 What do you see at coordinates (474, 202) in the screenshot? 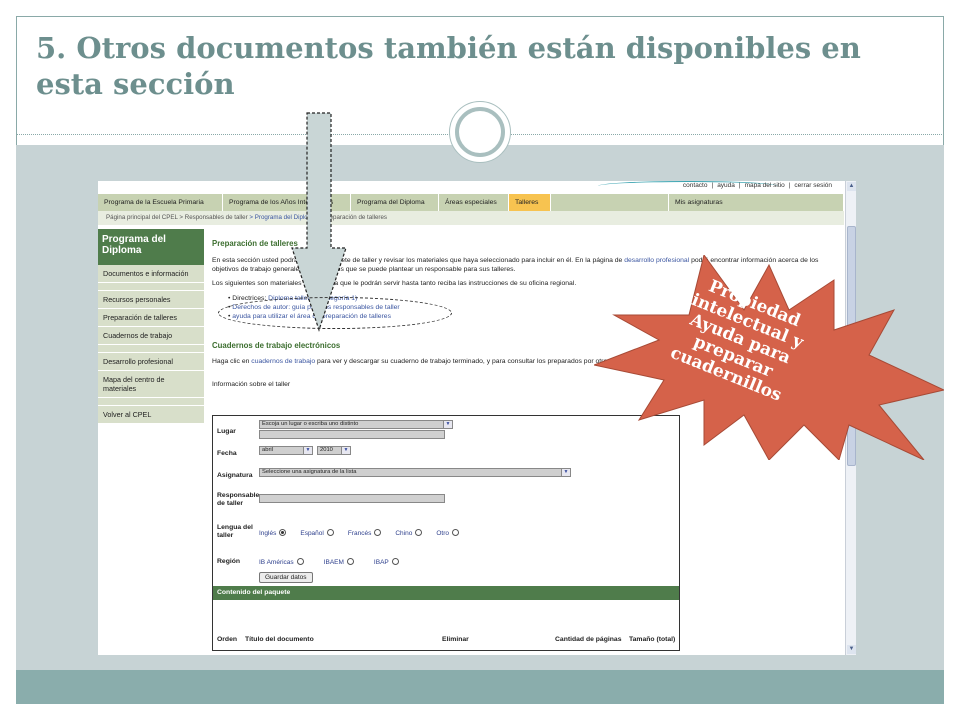
I see `nav-areas: Áreas especiales` at bounding box center [474, 202].